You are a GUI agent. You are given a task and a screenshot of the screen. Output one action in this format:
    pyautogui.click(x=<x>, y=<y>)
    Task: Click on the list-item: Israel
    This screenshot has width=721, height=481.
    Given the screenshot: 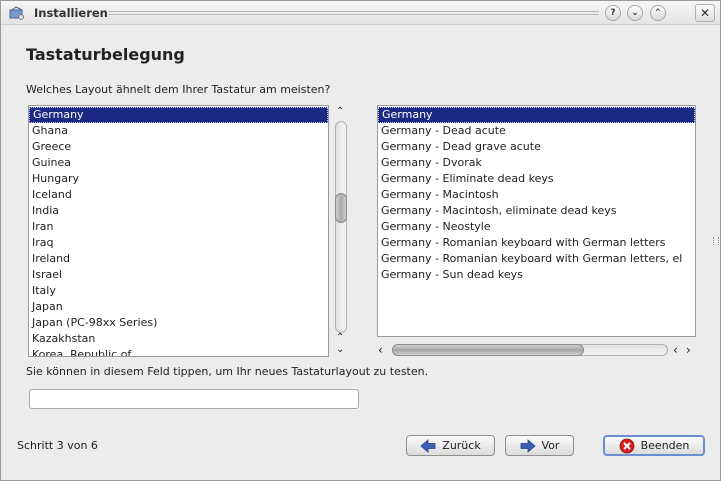 What is the action you would take?
    pyautogui.click(x=178, y=275)
    